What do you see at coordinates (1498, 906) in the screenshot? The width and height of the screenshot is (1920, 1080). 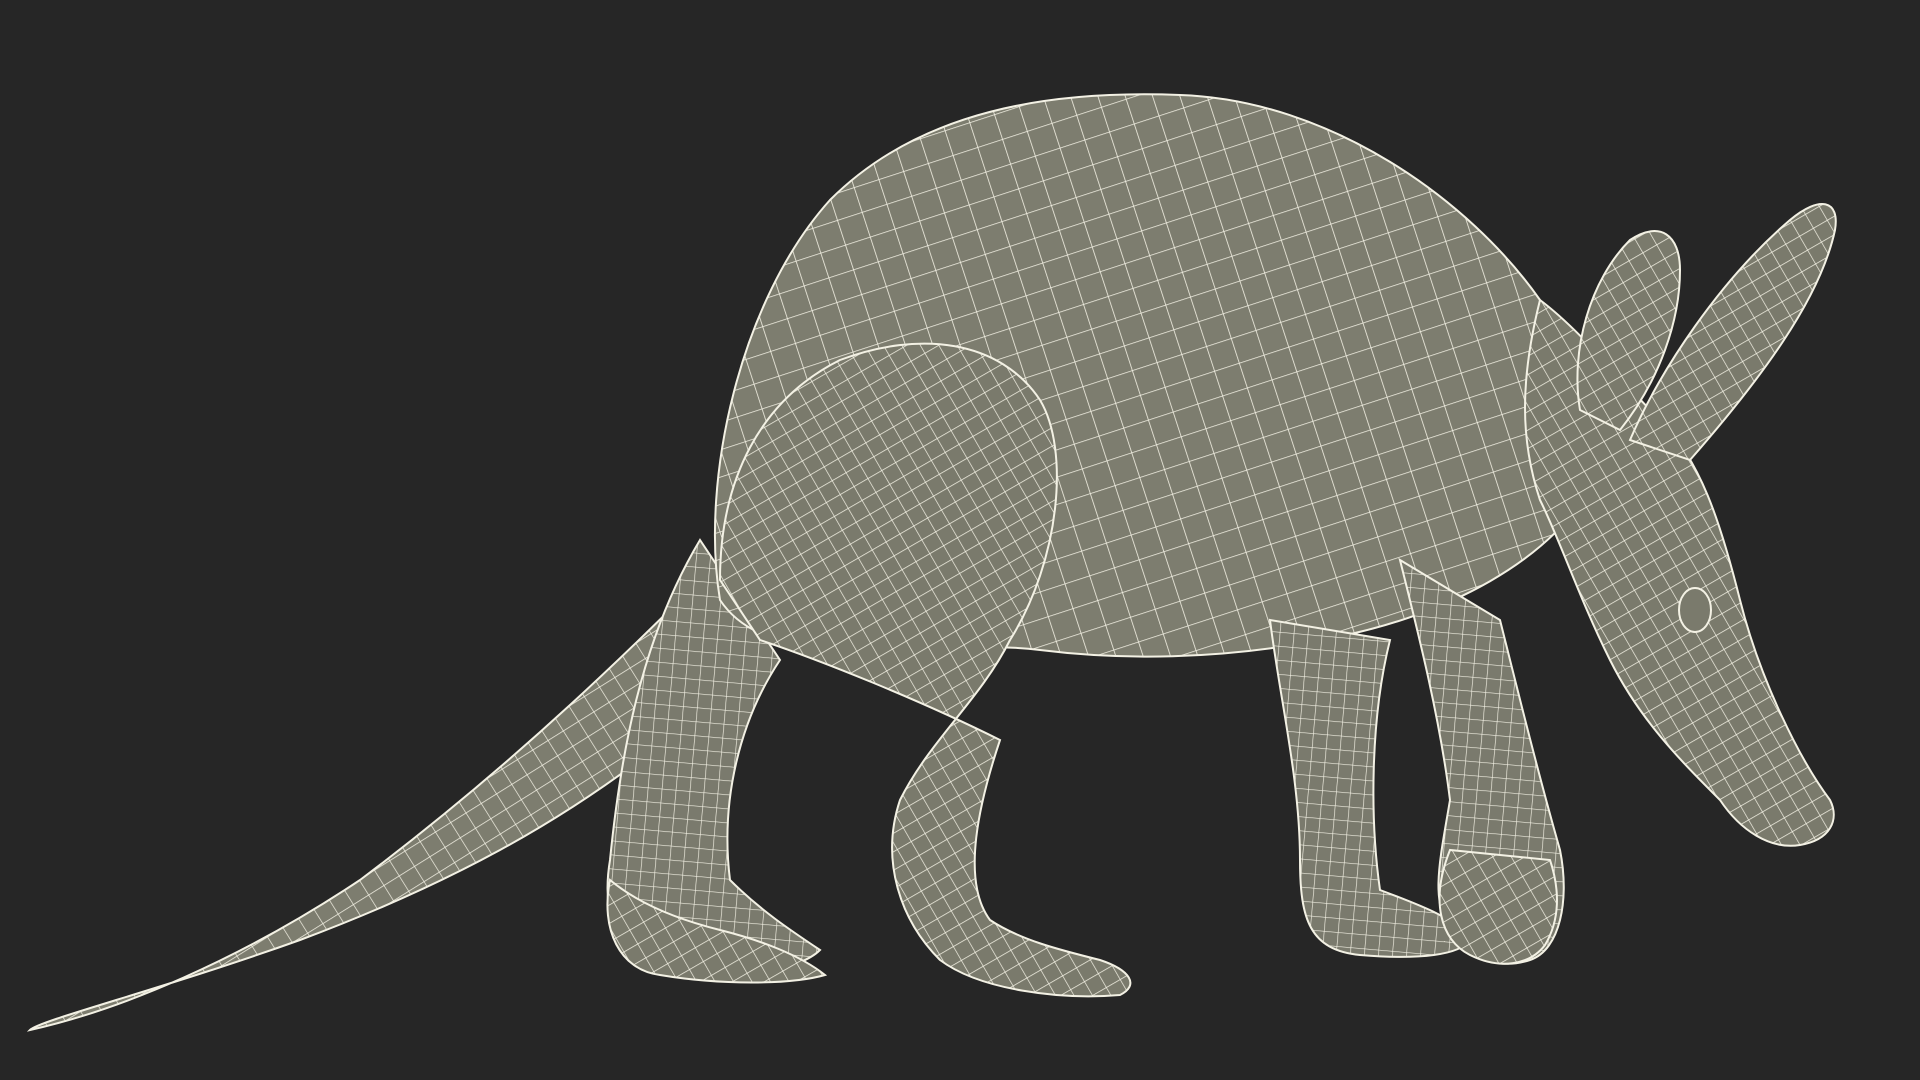 I see `front-paw-near` at bounding box center [1498, 906].